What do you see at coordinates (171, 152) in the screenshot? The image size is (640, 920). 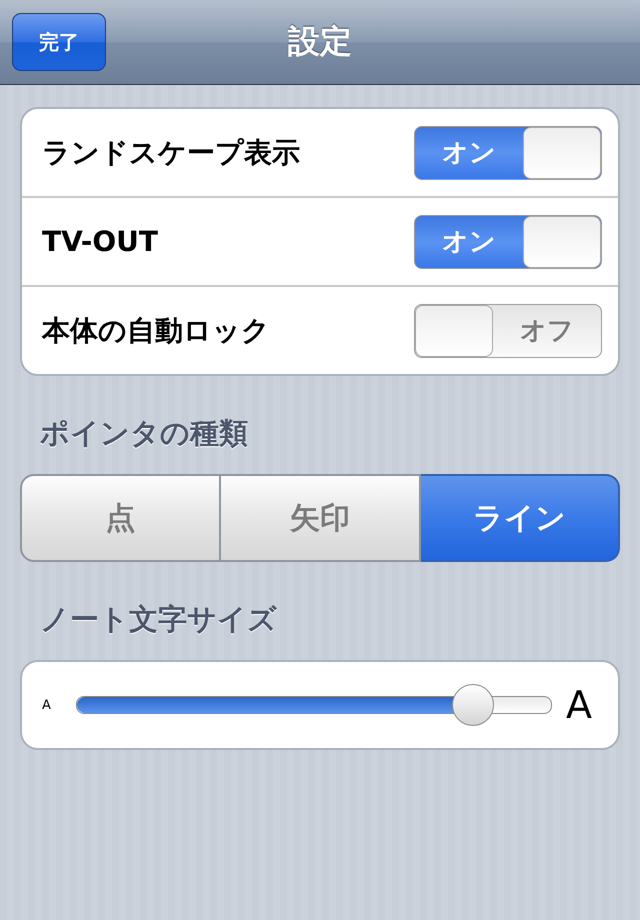 I see `setting-label: ランドスケープ表示` at bounding box center [171, 152].